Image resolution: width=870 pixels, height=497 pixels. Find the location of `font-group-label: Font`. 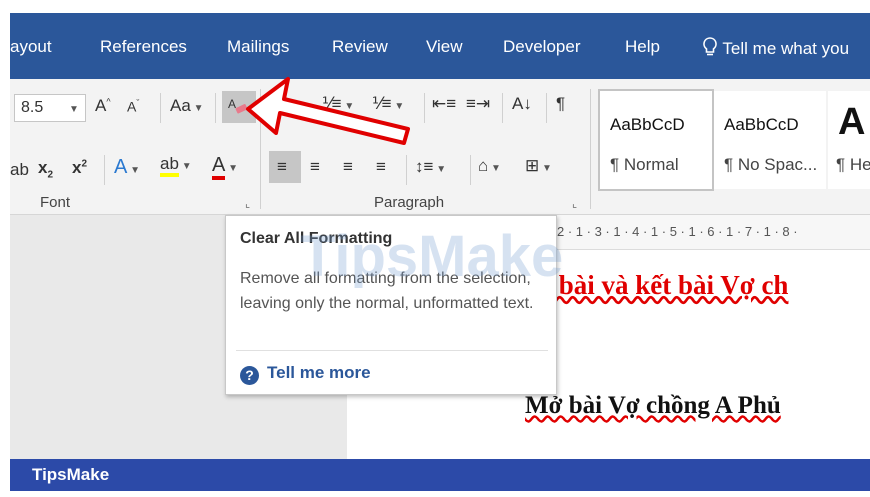

font-group-label: Font is located at coordinates (55, 202).